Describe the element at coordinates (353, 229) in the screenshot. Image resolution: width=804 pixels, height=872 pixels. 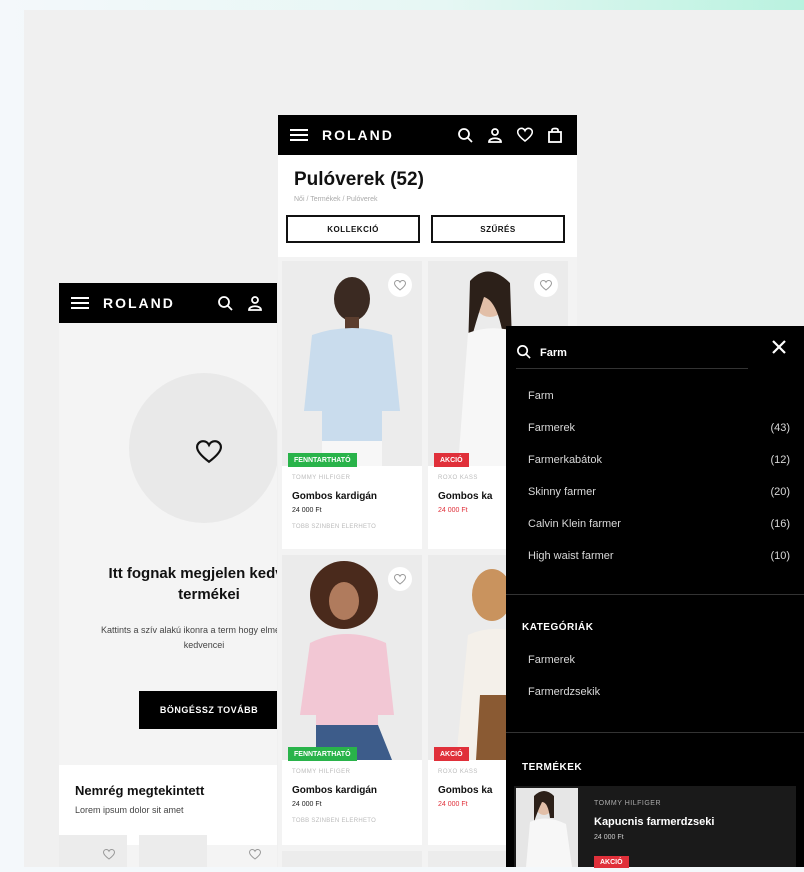
I see `collection-button: KOLLEKCIÓ` at that location.